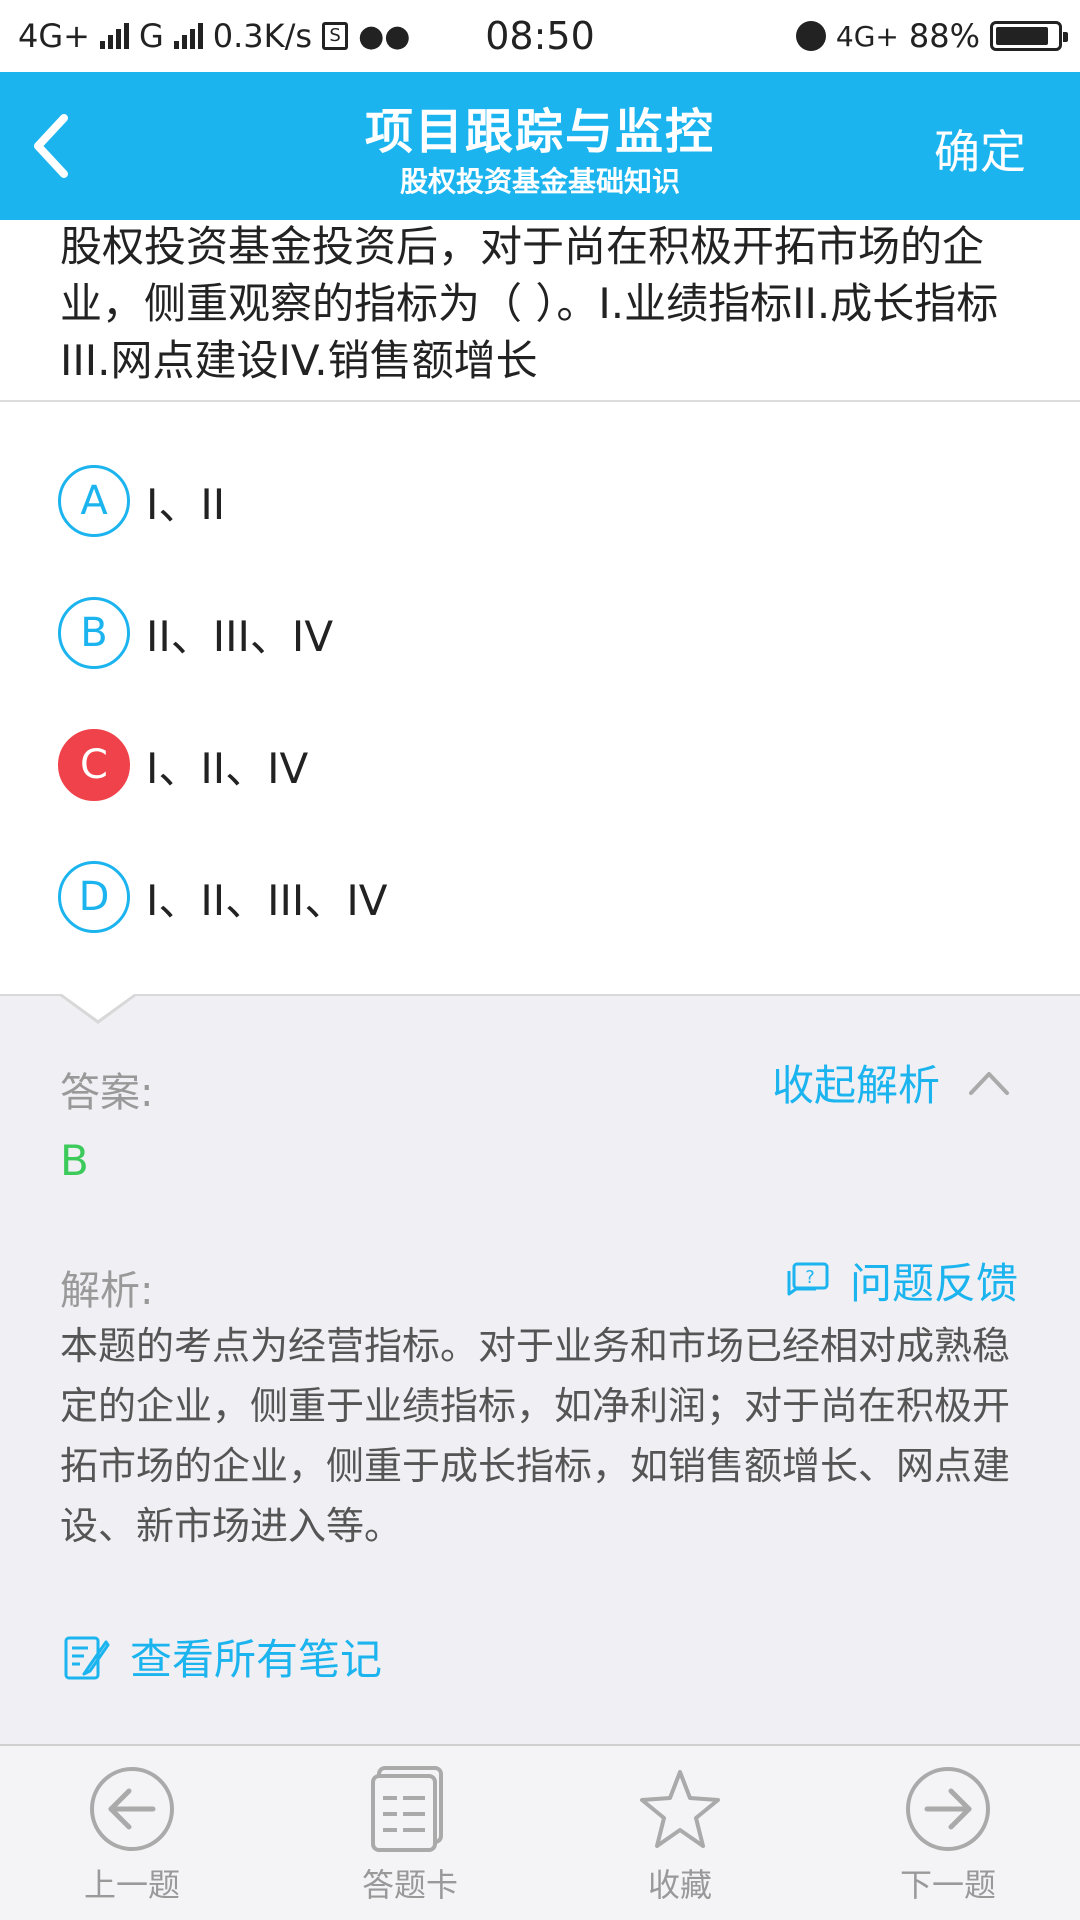  What do you see at coordinates (980, 149) in the screenshot?
I see `confirm-button: 确定` at bounding box center [980, 149].